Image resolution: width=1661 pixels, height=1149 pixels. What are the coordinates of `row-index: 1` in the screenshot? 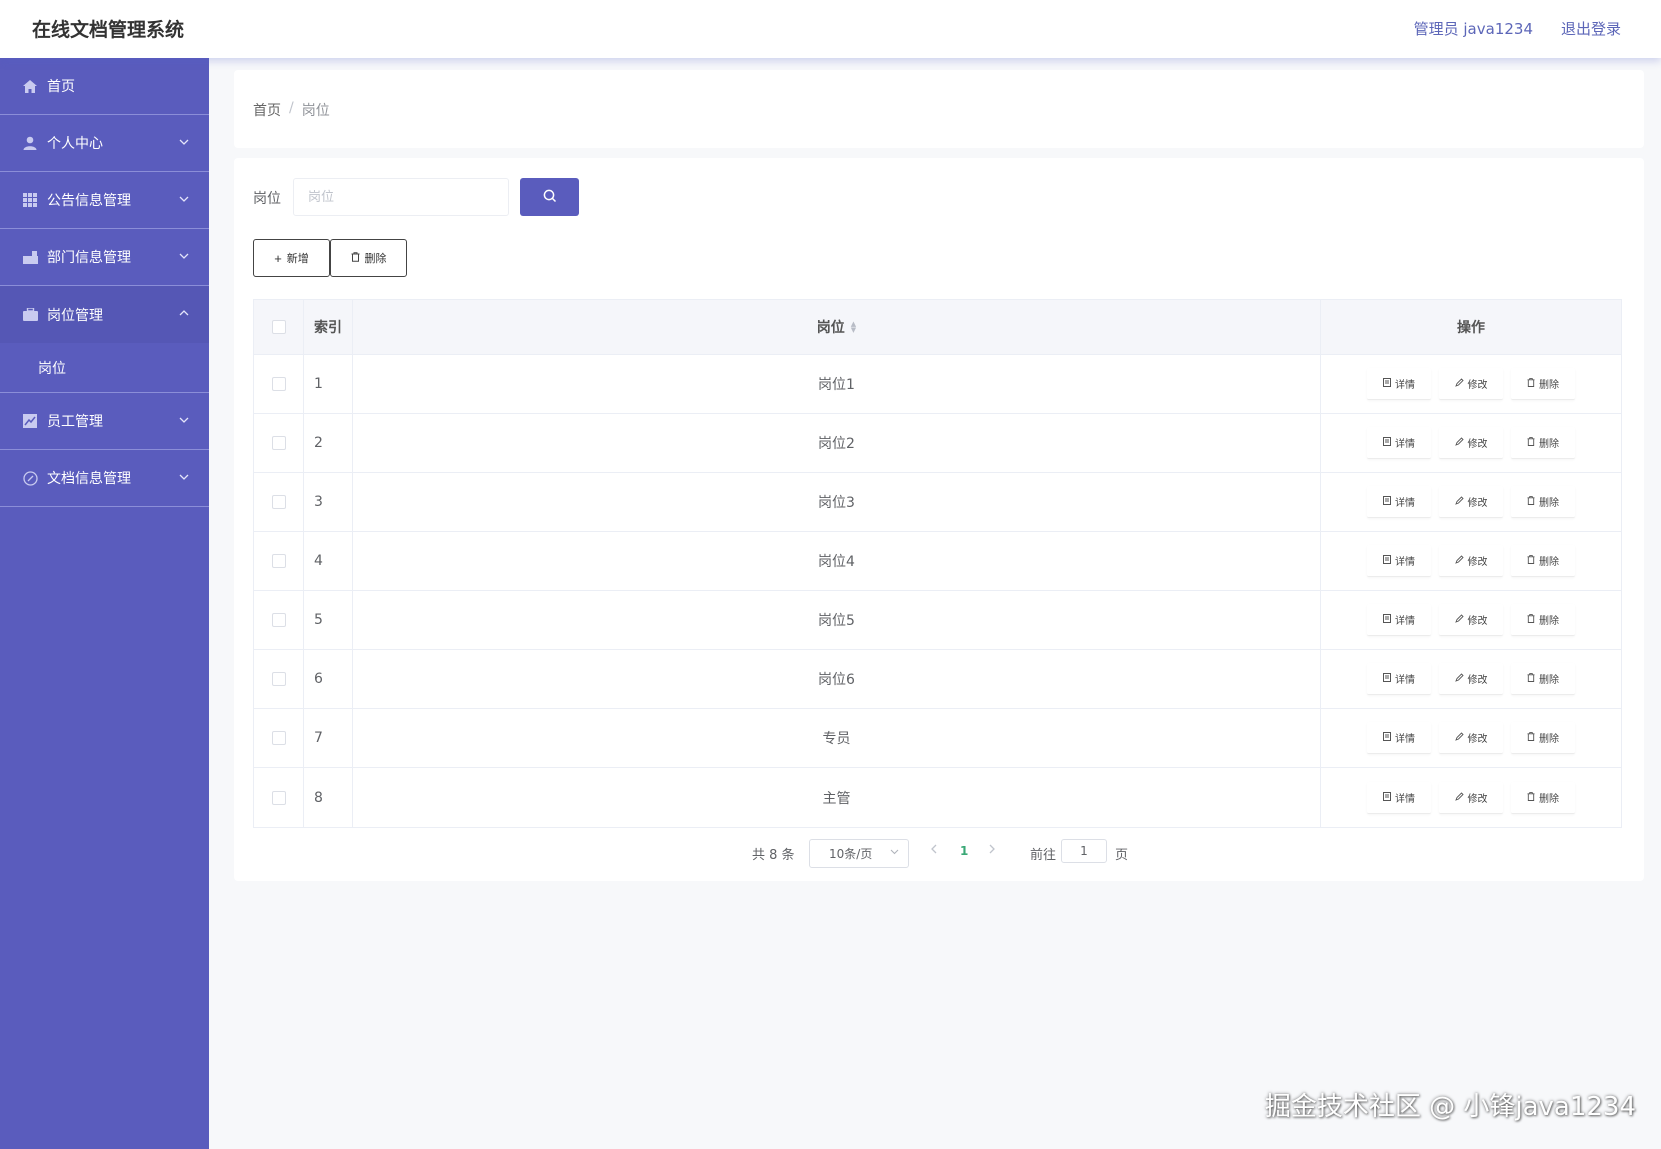 It's located at (328, 384).